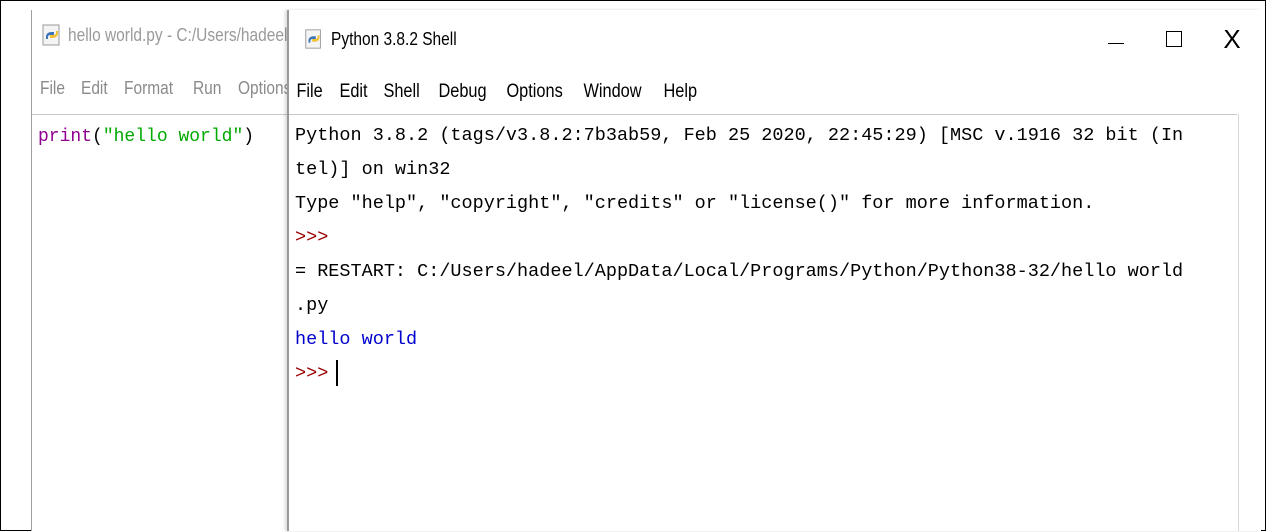 This screenshot has height=532, width=1266. I want to click on shell-menu-shell: Shell, so click(401, 92).